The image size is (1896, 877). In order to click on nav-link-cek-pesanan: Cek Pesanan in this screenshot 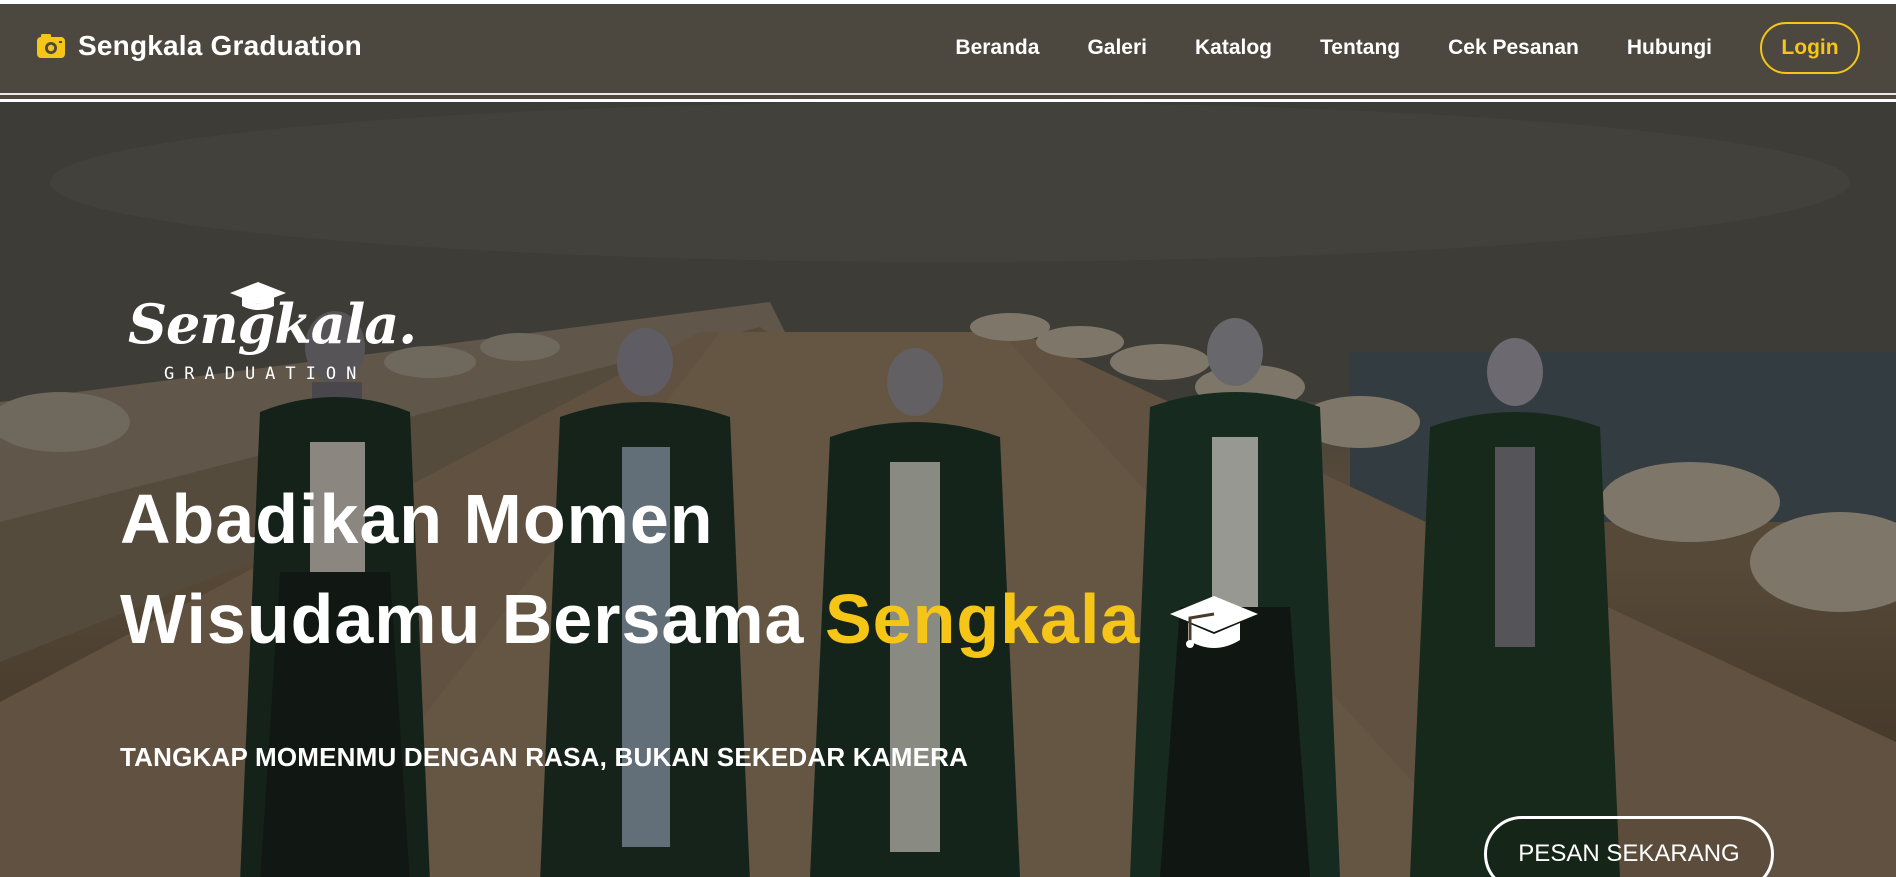, I will do `click(1513, 48)`.